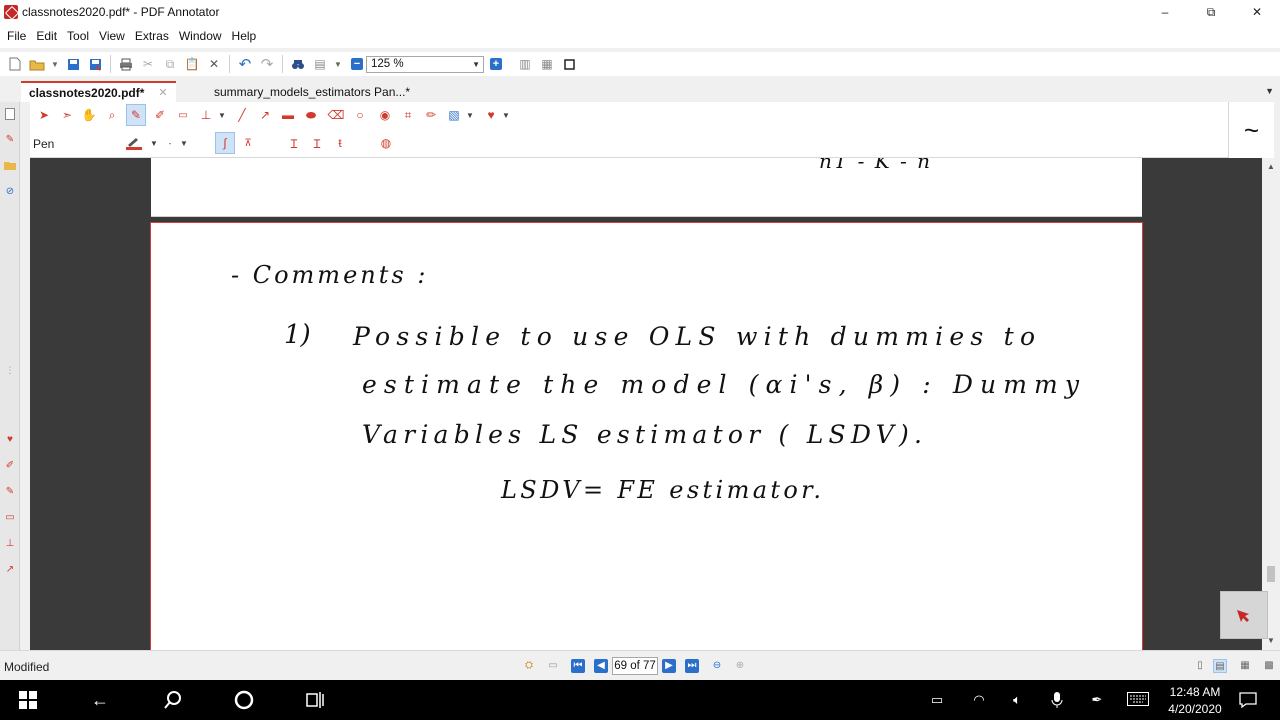 Image resolution: width=1280 pixels, height=720 pixels. What do you see at coordinates (1244, 615) in the screenshot?
I see `quick-tool-button` at bounding box center [1244, 615].